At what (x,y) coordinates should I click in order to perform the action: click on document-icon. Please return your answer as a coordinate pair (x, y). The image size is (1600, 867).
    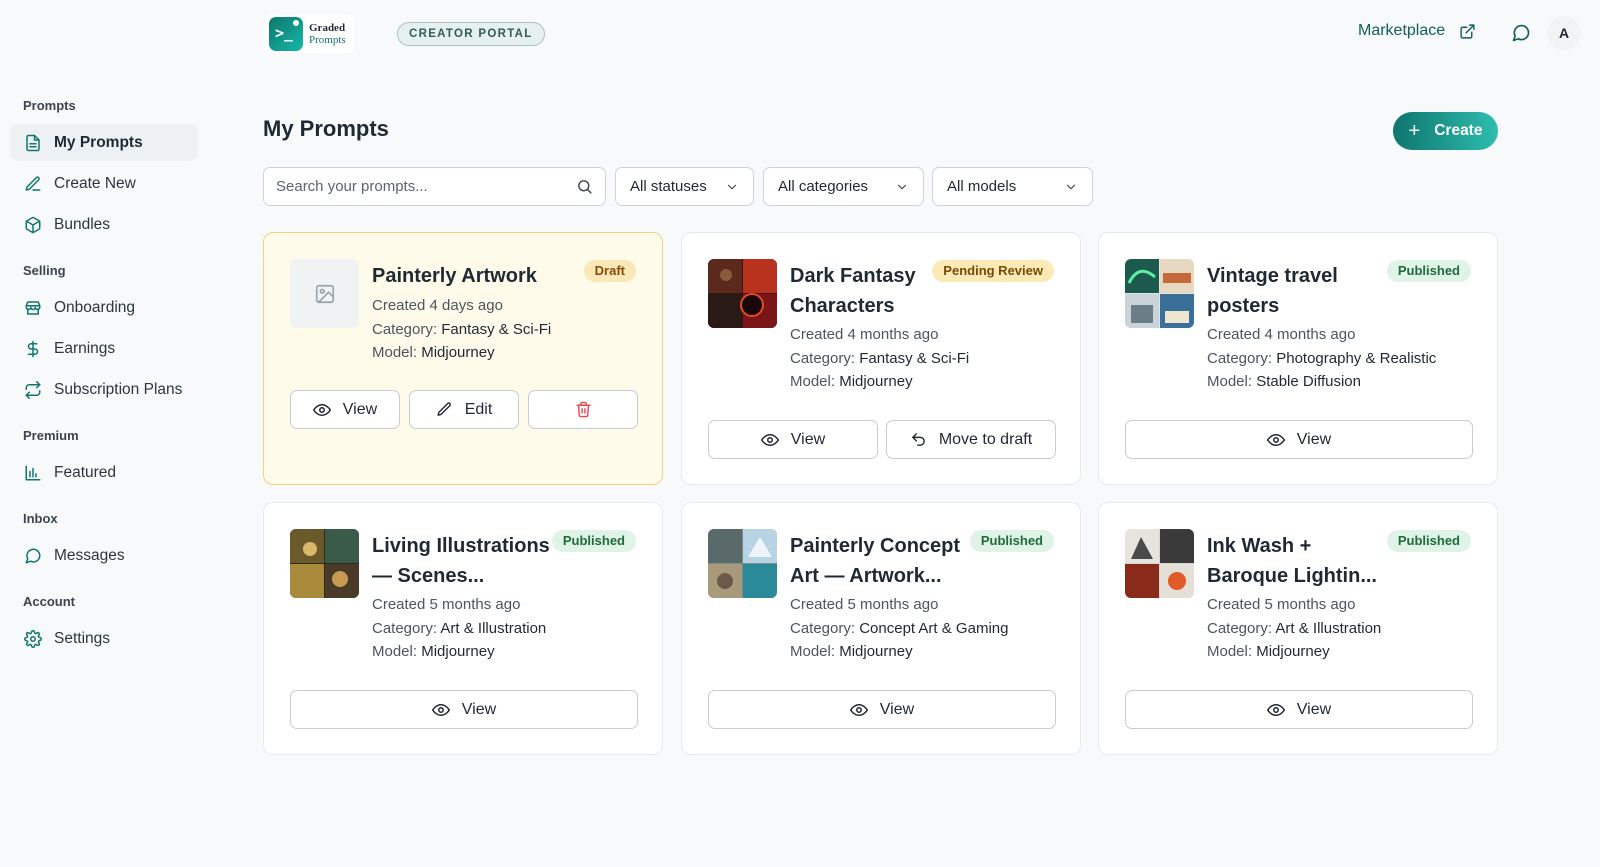
    Looking at the image, I should click on (33, 142).